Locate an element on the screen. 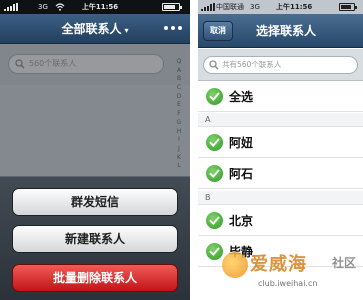 The height and width of the screenshot is (300, 363). watermark-badge: 社区 is located at coordinates (344, 263).